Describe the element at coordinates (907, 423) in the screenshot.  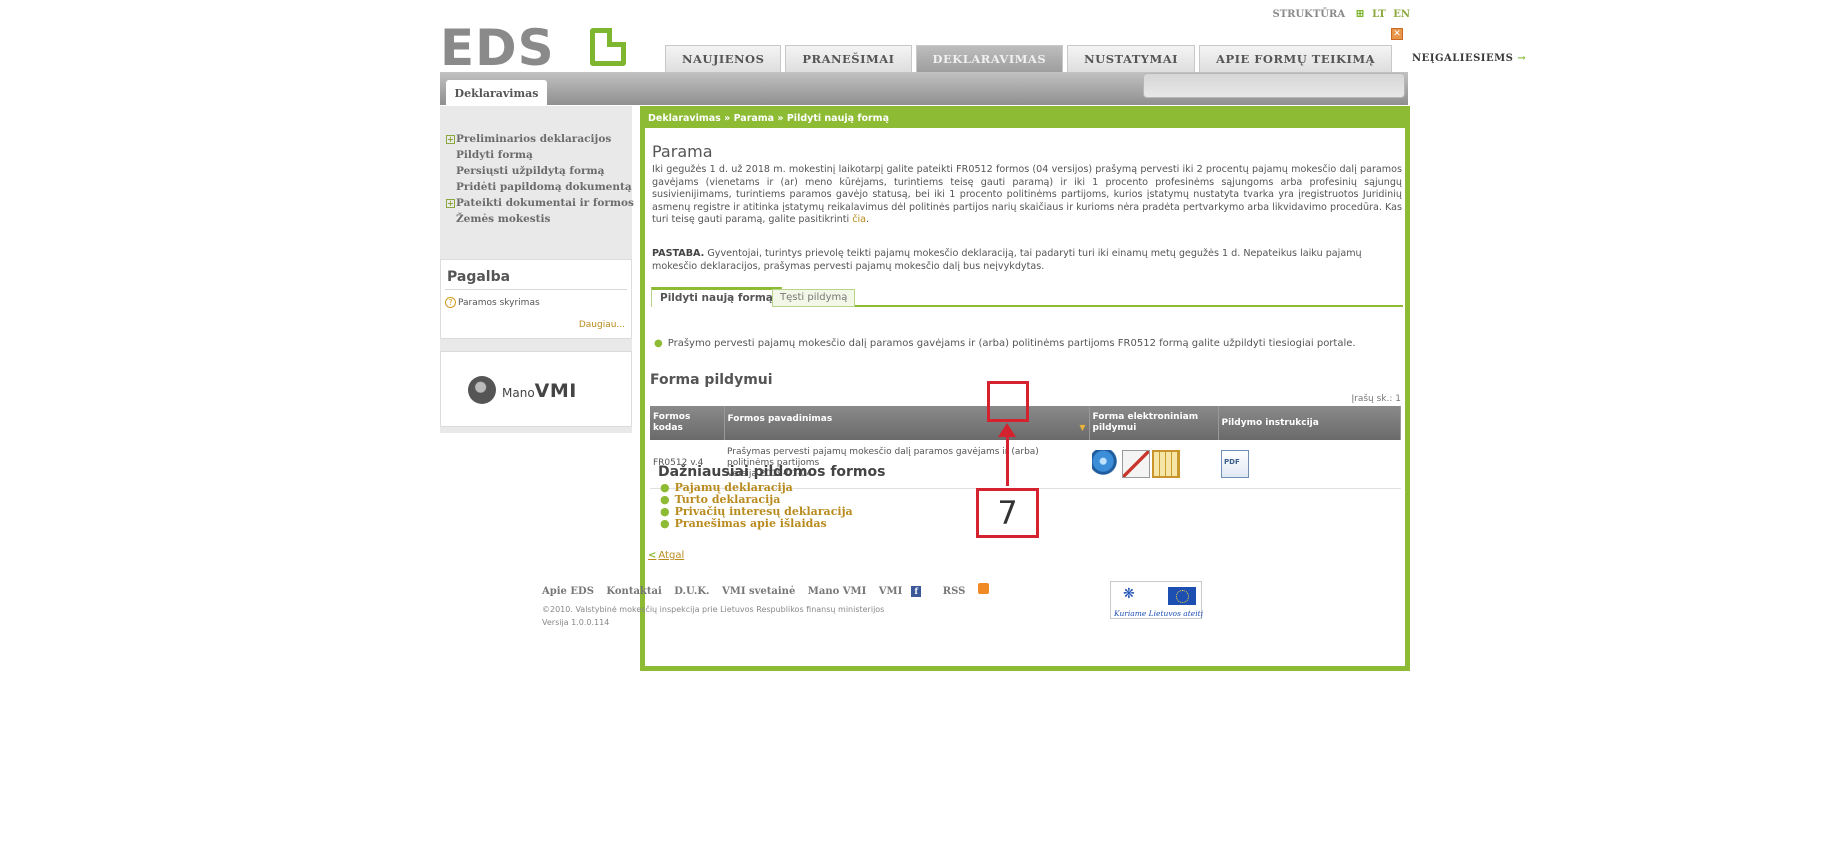
I see `col-header-name: Formos pavadinimas ▼` at that location.